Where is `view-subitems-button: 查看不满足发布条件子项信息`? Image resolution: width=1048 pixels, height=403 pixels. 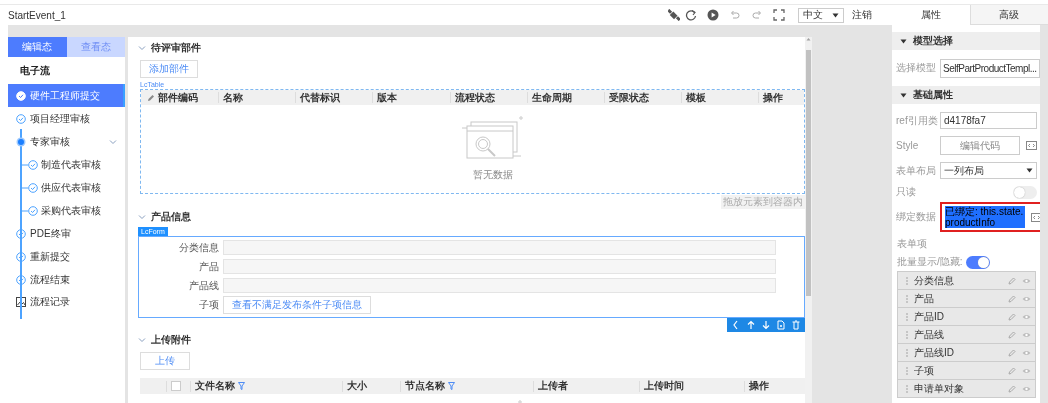
view-subitems-button: 查看不满足发布条件子项信息 is located at coordinates (297, 304).